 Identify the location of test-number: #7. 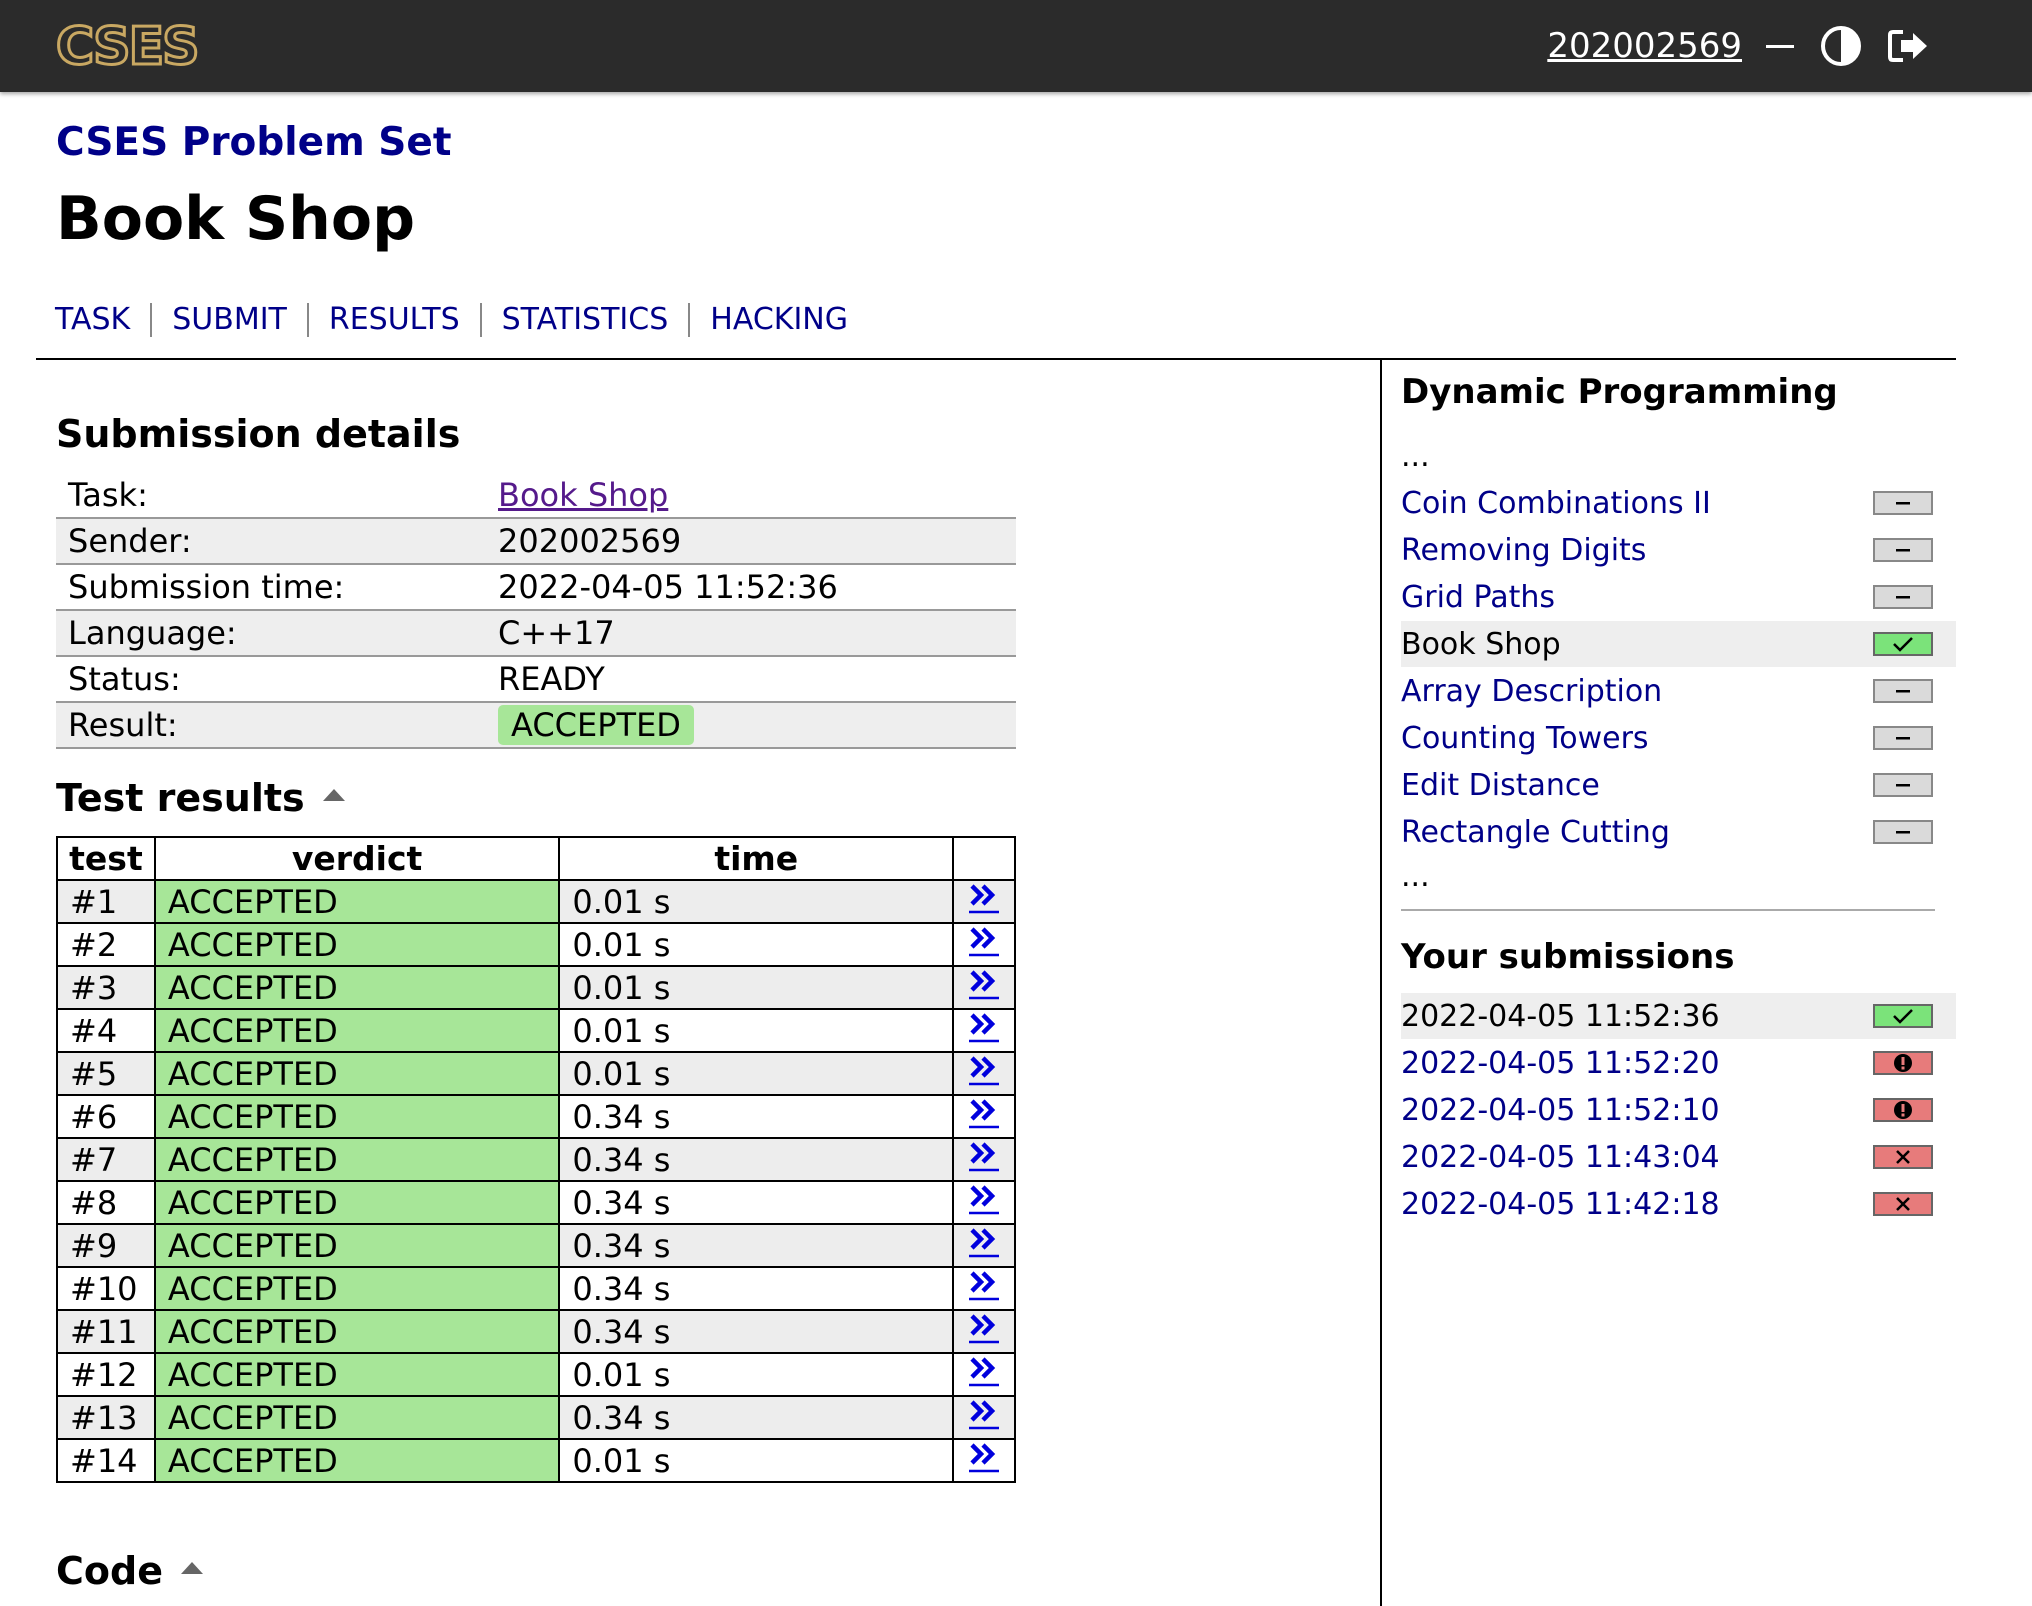
(106, 1159).